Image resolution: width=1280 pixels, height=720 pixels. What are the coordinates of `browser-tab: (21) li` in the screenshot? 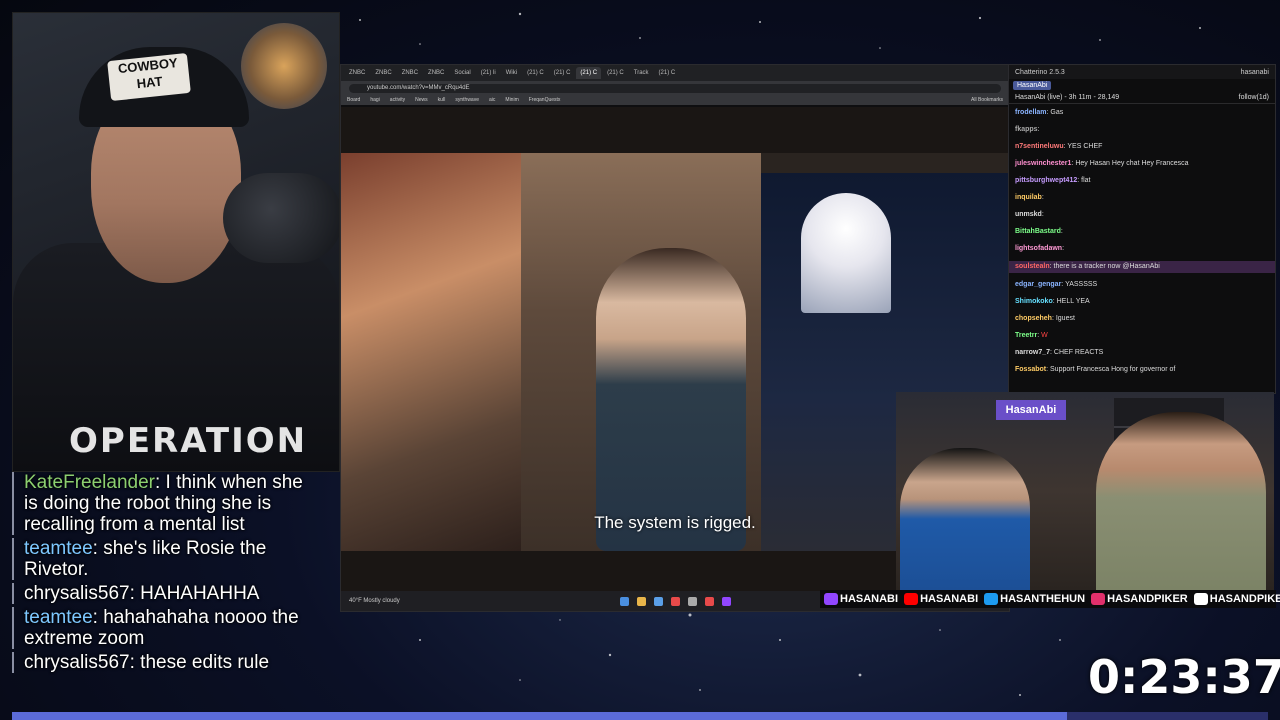 It's located at (488, 73).